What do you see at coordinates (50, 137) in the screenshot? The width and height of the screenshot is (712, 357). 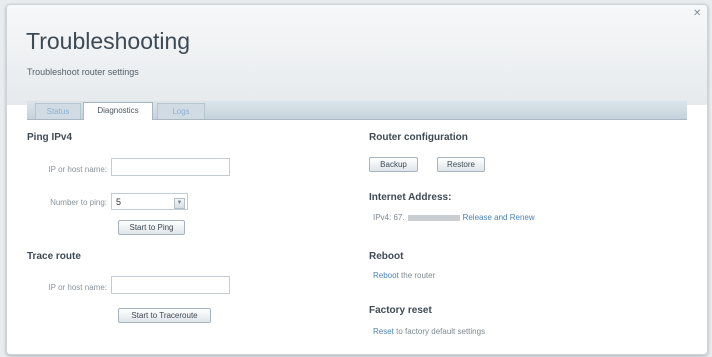 I see `ping-heading: Ping IPv4` at bounding box center [50, 137].